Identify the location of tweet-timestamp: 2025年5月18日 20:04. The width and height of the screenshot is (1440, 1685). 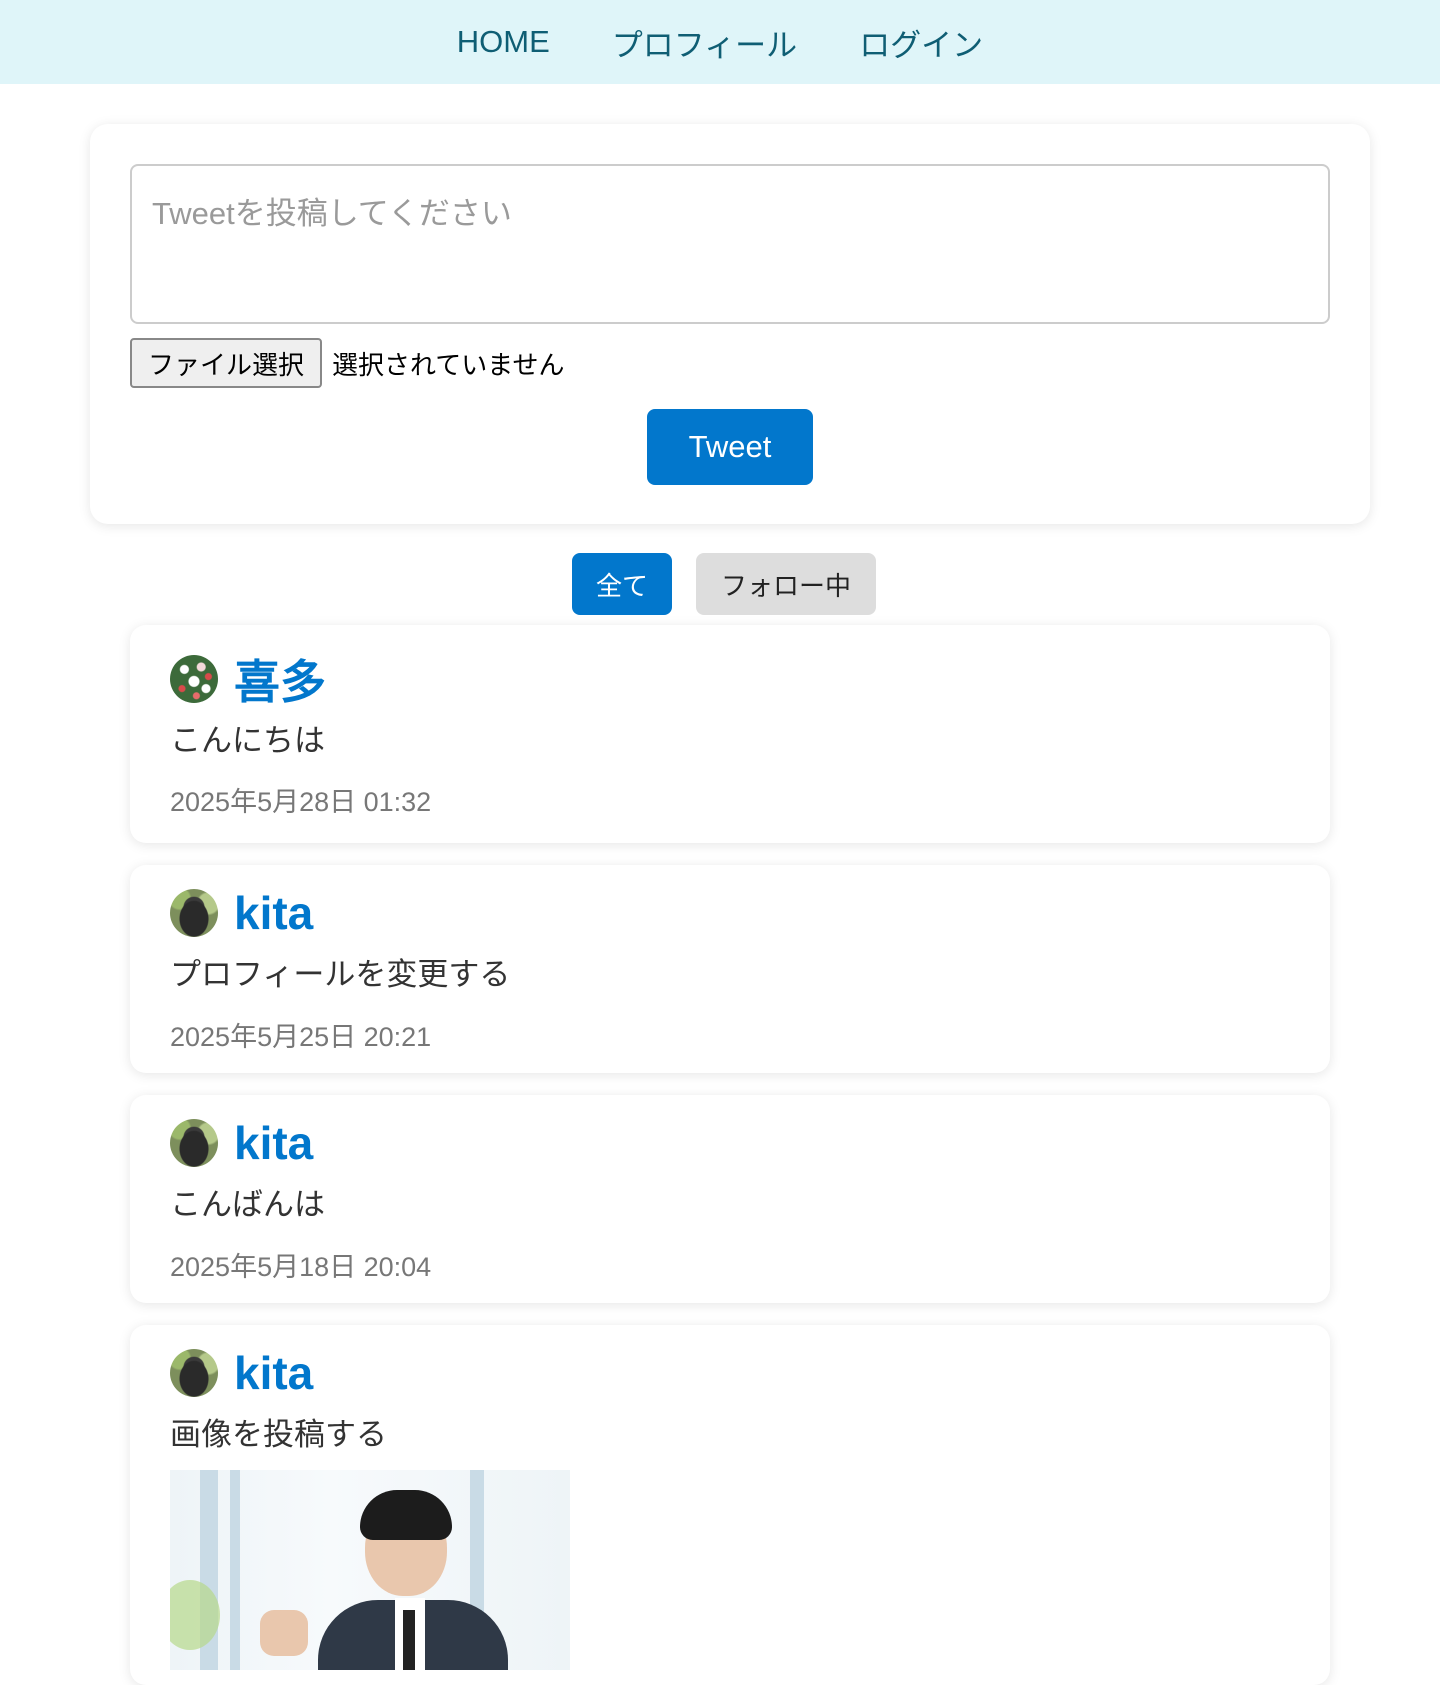
(301, 1267).